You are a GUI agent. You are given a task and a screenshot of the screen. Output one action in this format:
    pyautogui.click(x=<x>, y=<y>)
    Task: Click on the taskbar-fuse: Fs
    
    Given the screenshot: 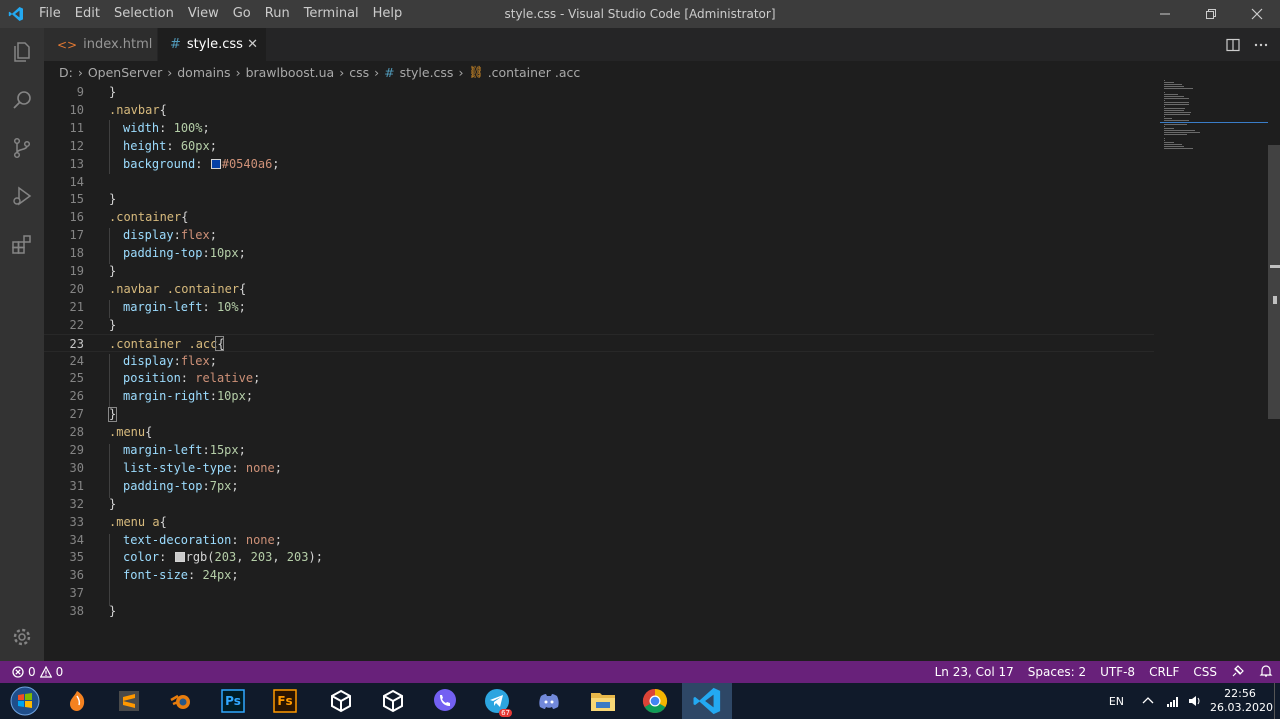 What is the action you would take?
    pyautogui.click(x=285, y=701)
    